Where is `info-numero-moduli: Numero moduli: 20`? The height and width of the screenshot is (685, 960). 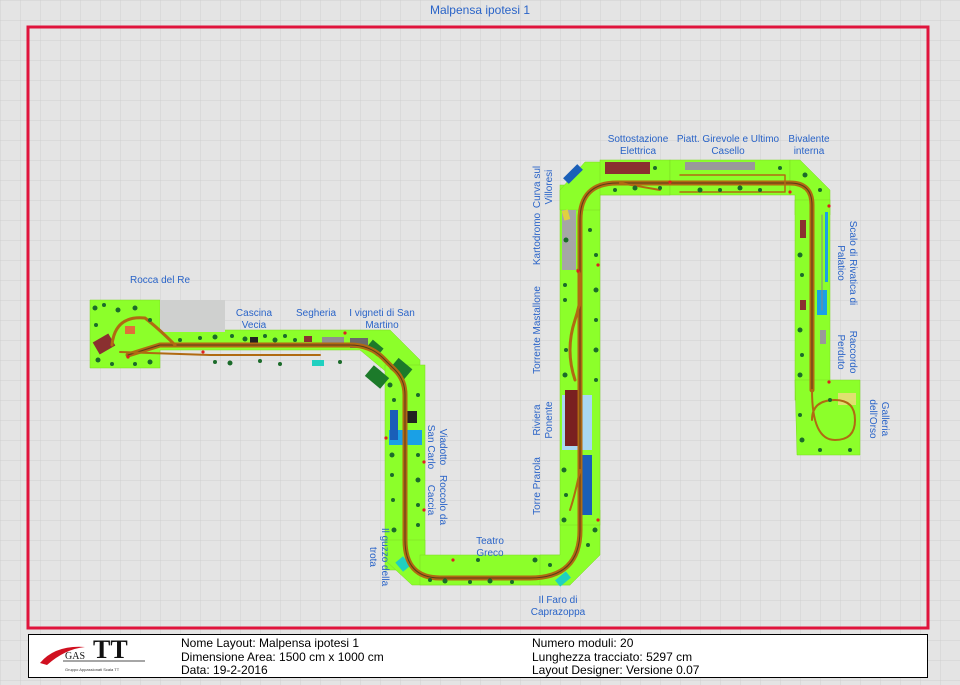 info-numero-moduli: Numero moduli: 20 is located at coordinates (583, 643).